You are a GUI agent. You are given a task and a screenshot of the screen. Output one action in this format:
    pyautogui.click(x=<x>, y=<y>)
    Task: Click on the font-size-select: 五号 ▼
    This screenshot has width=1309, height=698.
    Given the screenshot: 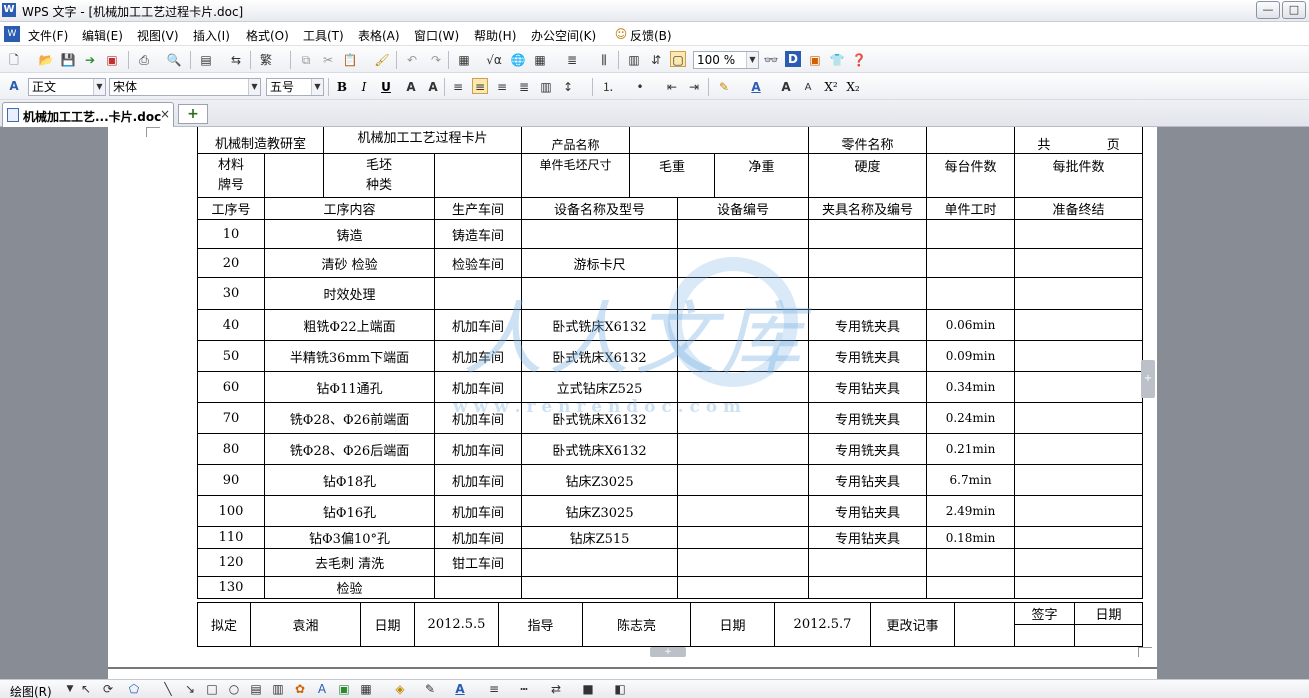 What is the action you would take?
    pyautogui.click(x=295, y=87)
    